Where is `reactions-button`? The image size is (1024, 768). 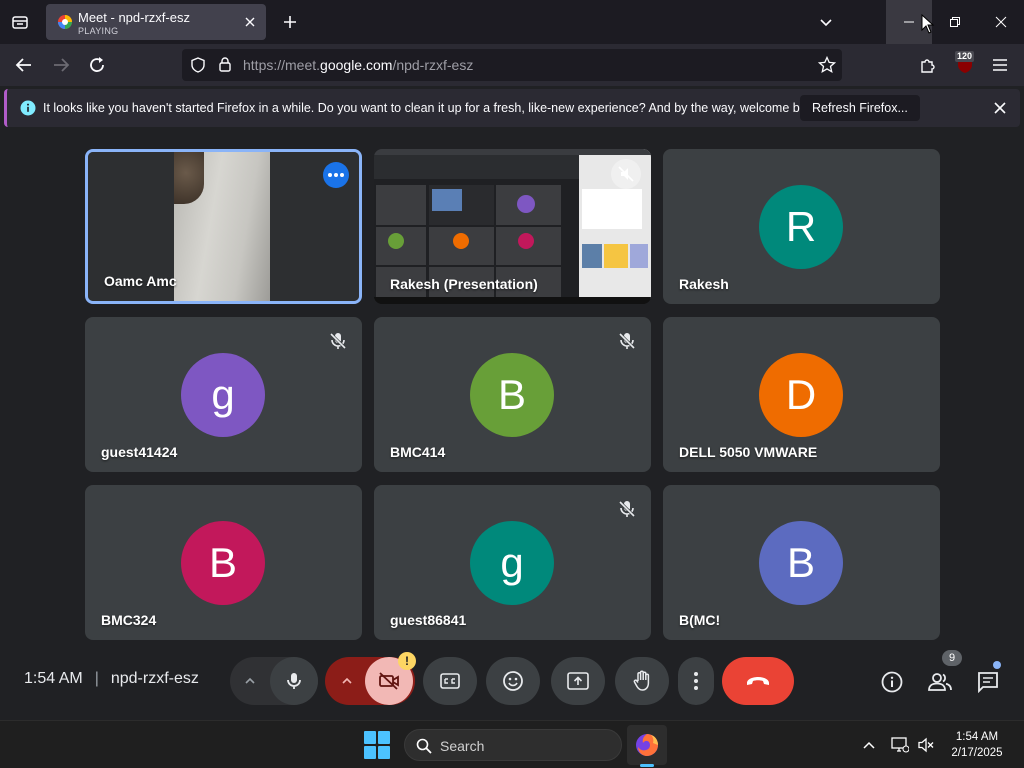
reactions-button is located at coordinates (513, 681).